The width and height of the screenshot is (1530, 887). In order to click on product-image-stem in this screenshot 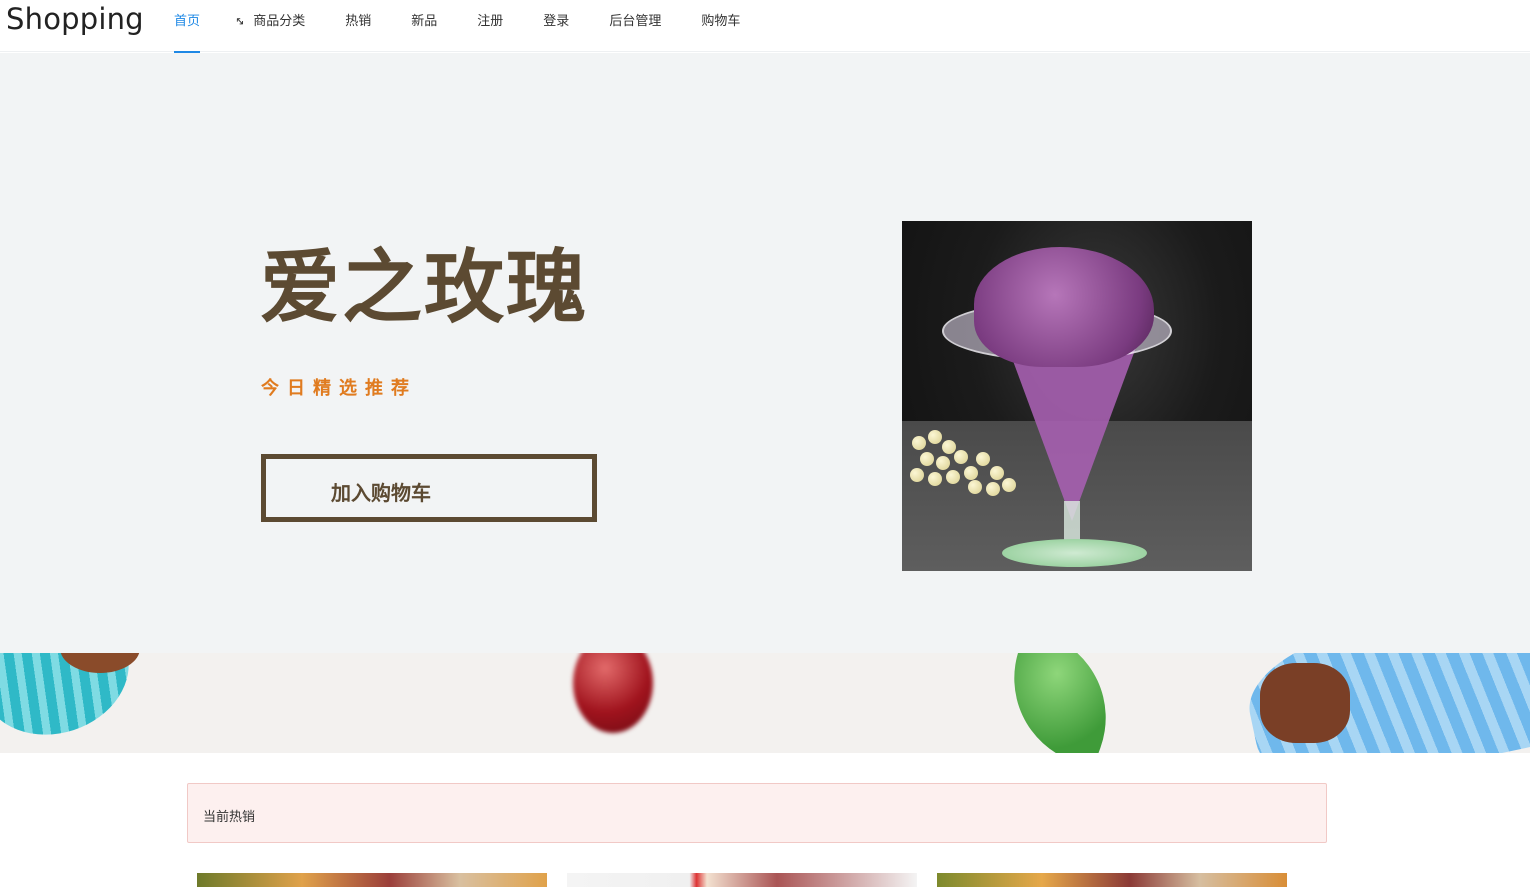, I will do `click(1072, 521)`.